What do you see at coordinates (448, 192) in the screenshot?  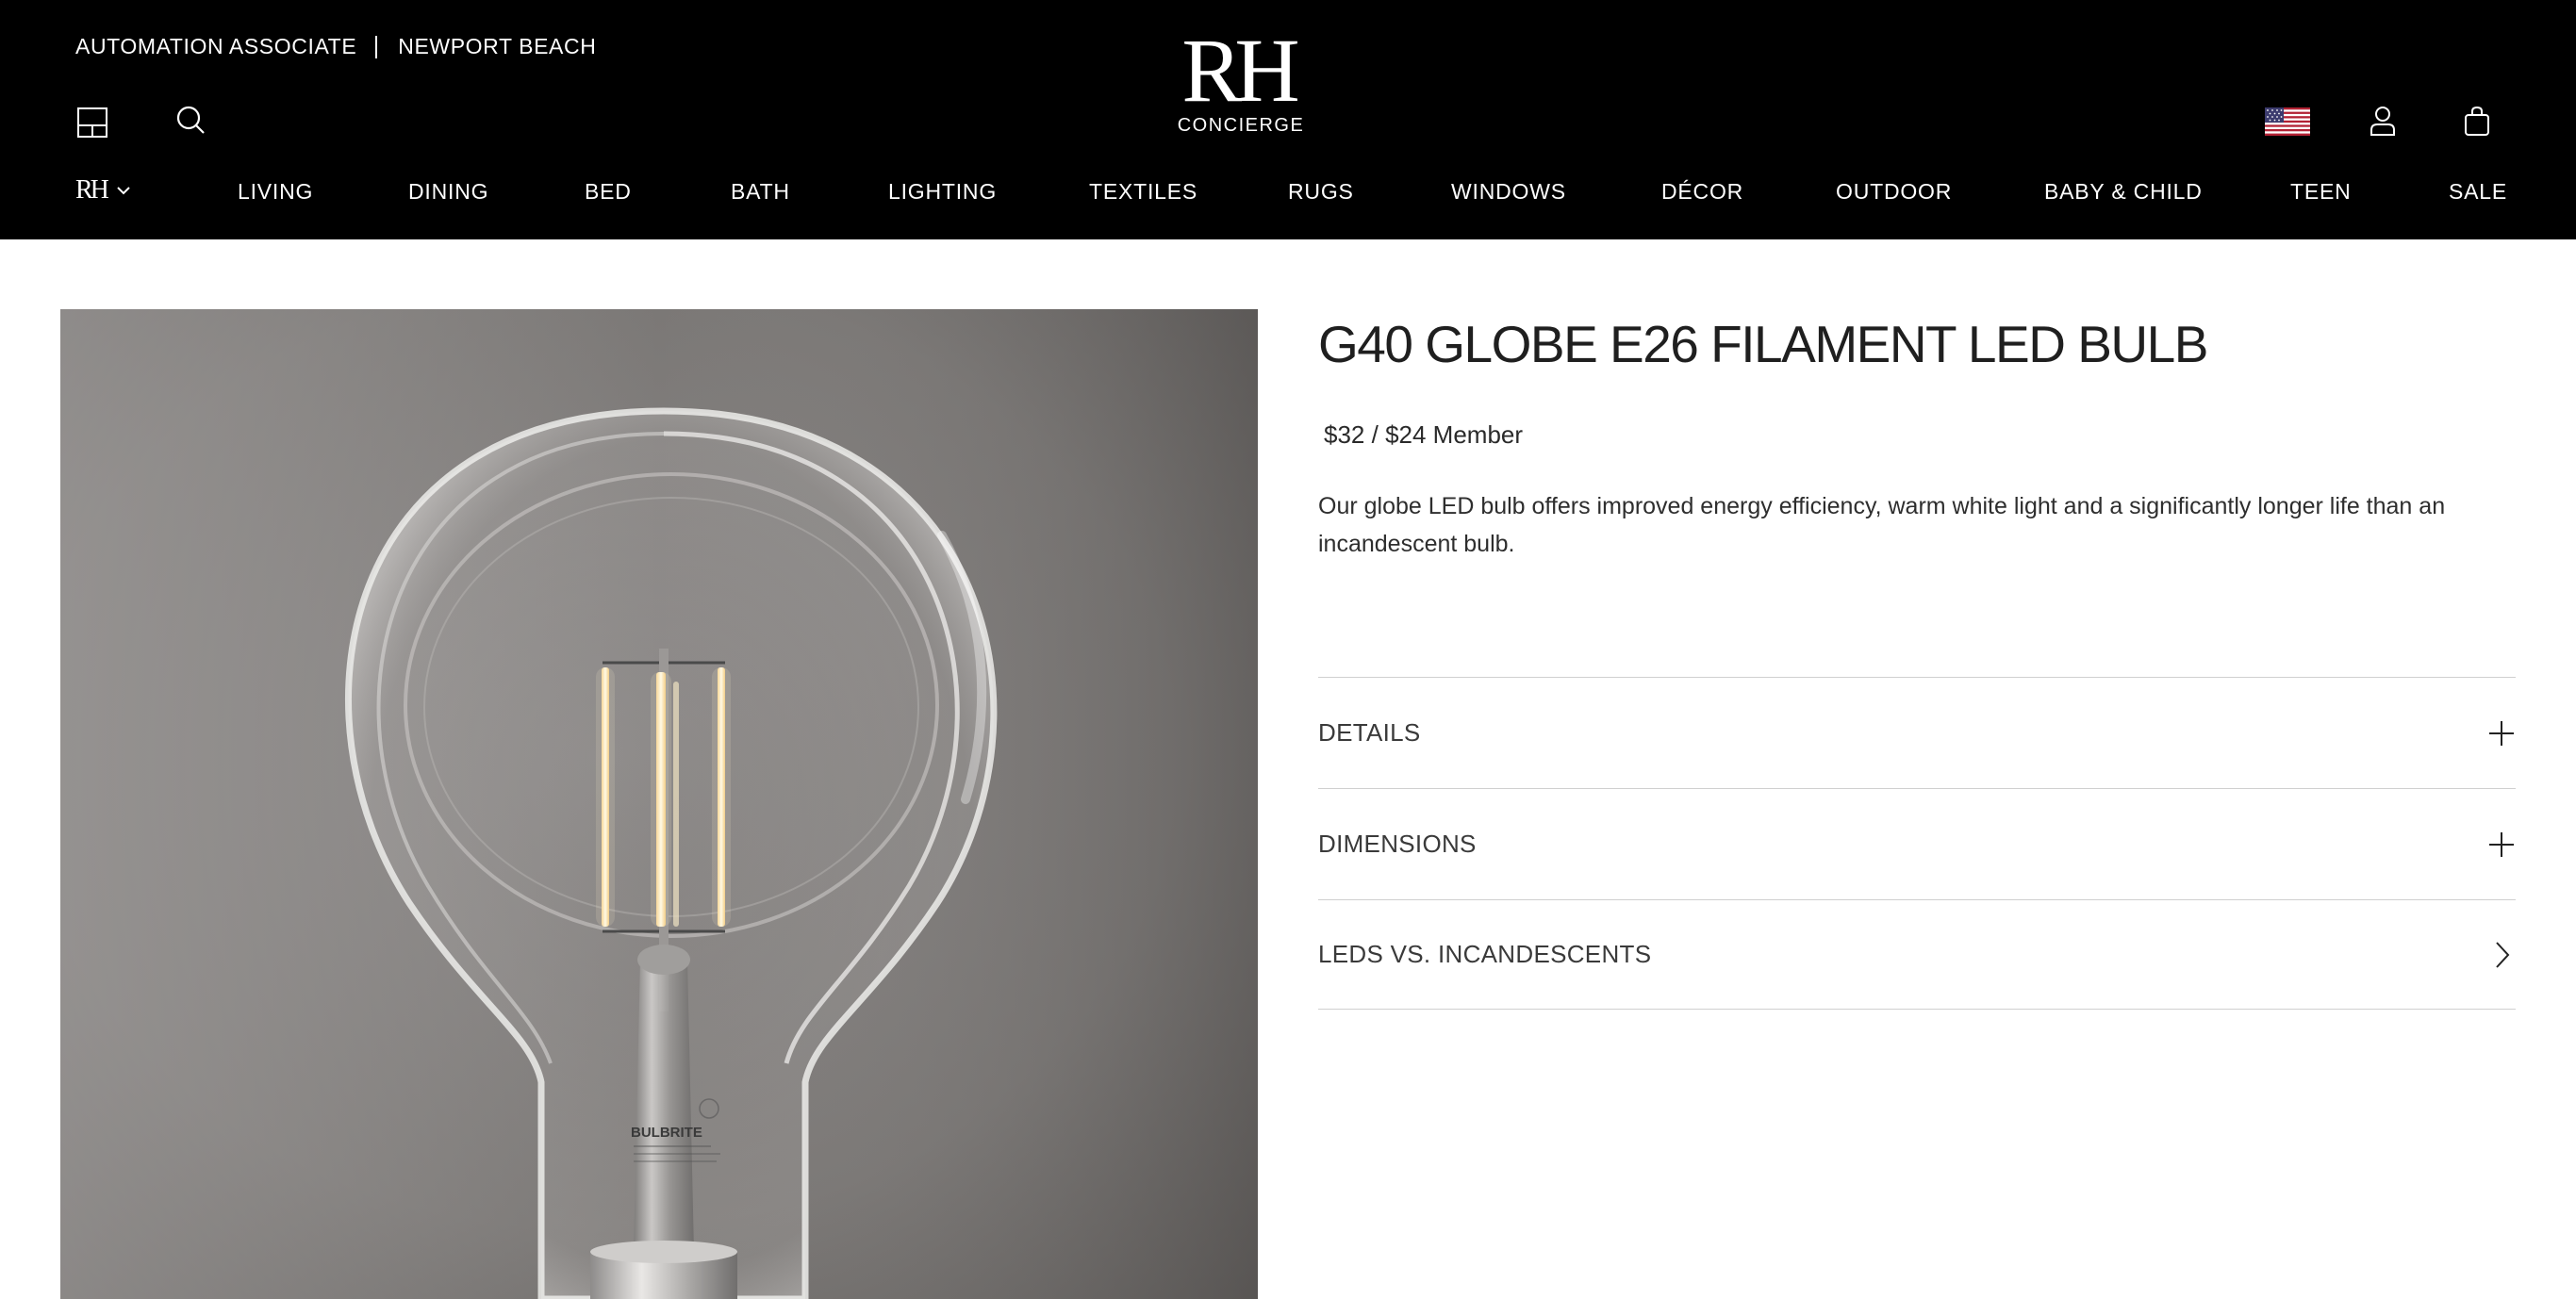 I see `nav-item-dining: DINING` at bounding box center [448, 192].